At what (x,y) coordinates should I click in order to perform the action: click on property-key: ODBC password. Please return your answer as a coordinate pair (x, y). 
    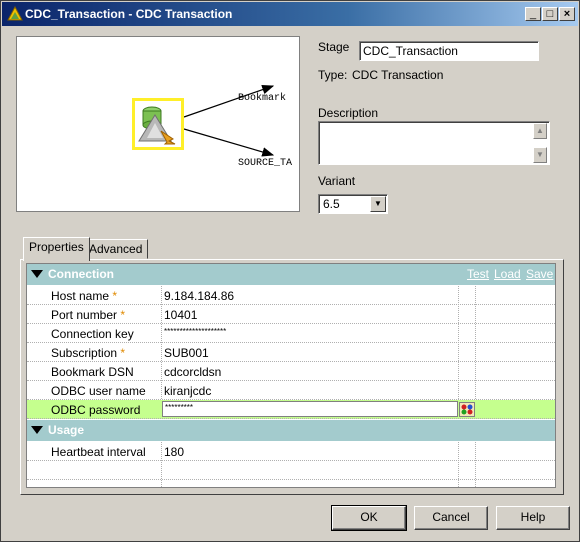
    Looking at the image, I should click on (96, 410).